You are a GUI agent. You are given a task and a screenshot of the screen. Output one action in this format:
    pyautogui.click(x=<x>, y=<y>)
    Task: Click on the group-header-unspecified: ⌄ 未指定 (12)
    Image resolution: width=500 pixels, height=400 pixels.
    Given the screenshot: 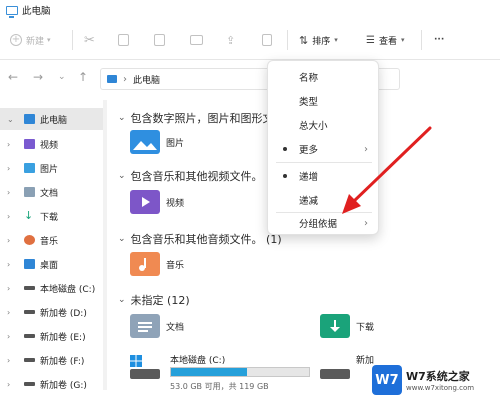 What is the action you would take?
    pyautogui.click(x=154, y=300)
    